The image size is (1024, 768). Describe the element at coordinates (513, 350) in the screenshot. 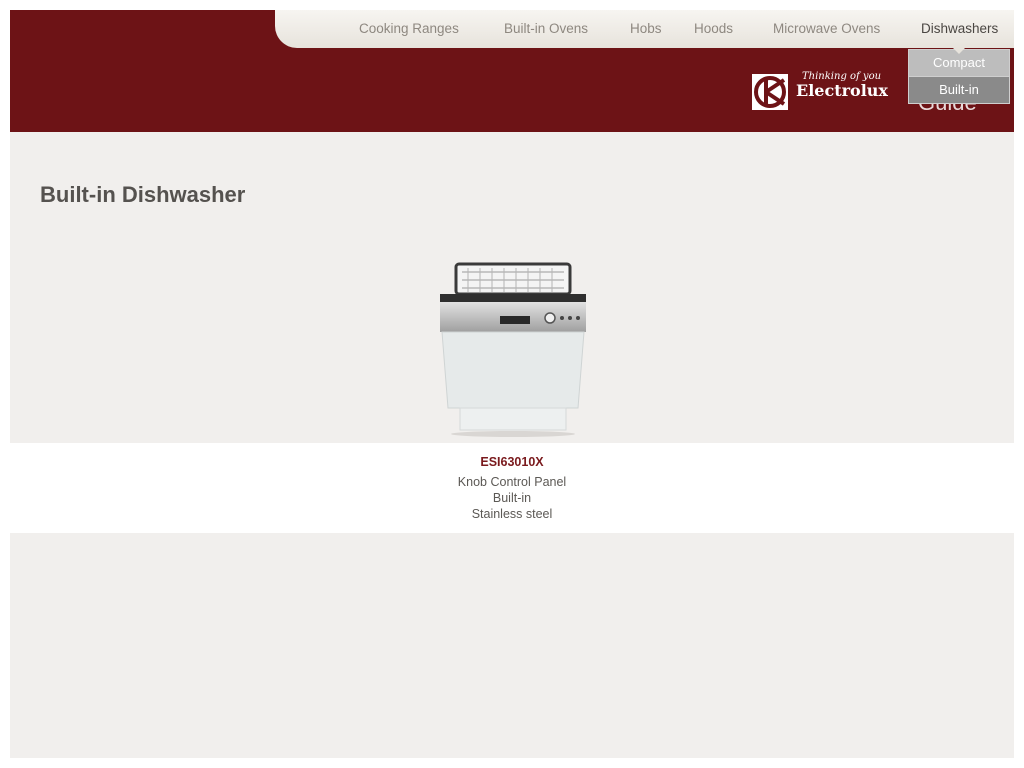

I see `dishwasher-image` at that location.